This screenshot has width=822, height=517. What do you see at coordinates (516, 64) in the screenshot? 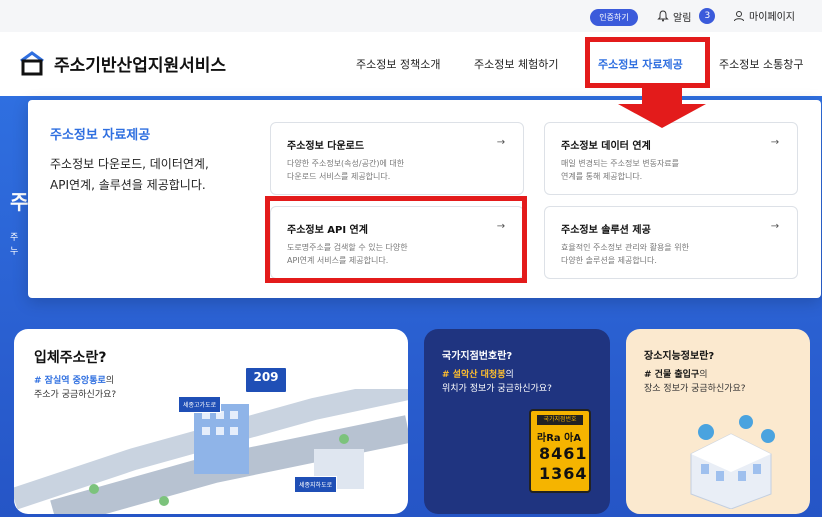
I see `nav-experience: 주소정보 체험하기` at bounding box center [516, 64].